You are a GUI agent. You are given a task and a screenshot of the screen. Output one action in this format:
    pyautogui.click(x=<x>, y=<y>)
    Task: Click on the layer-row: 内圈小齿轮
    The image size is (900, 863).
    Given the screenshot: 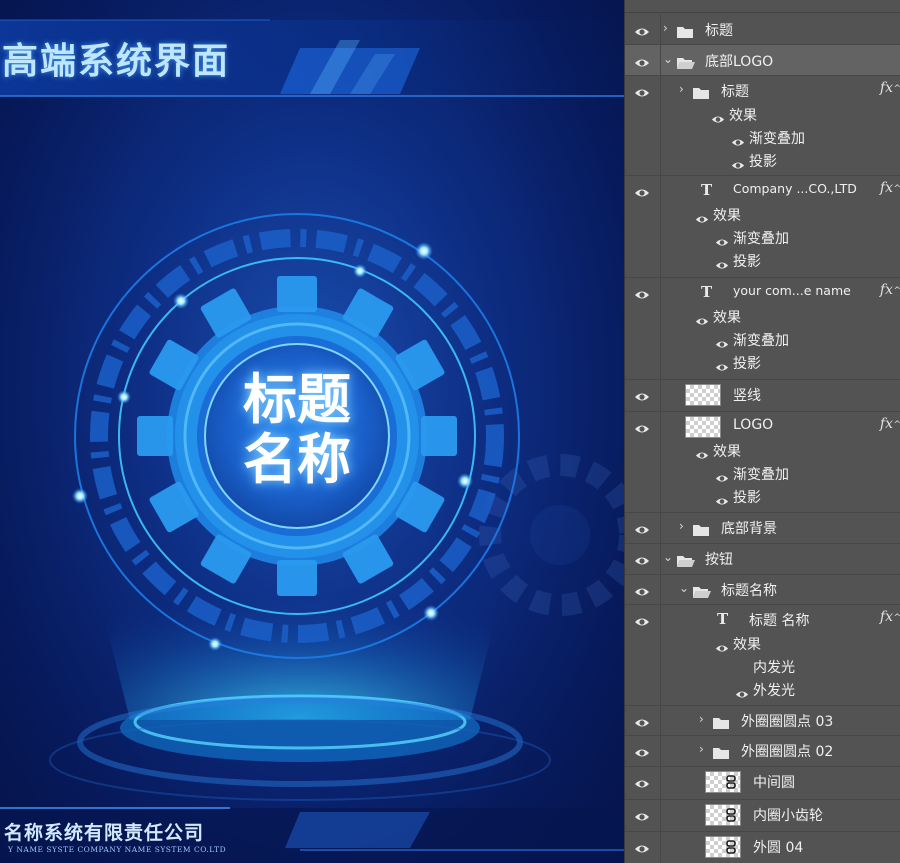 What is the action you would take?
    pyautogui.click(x=762, y=815)
    